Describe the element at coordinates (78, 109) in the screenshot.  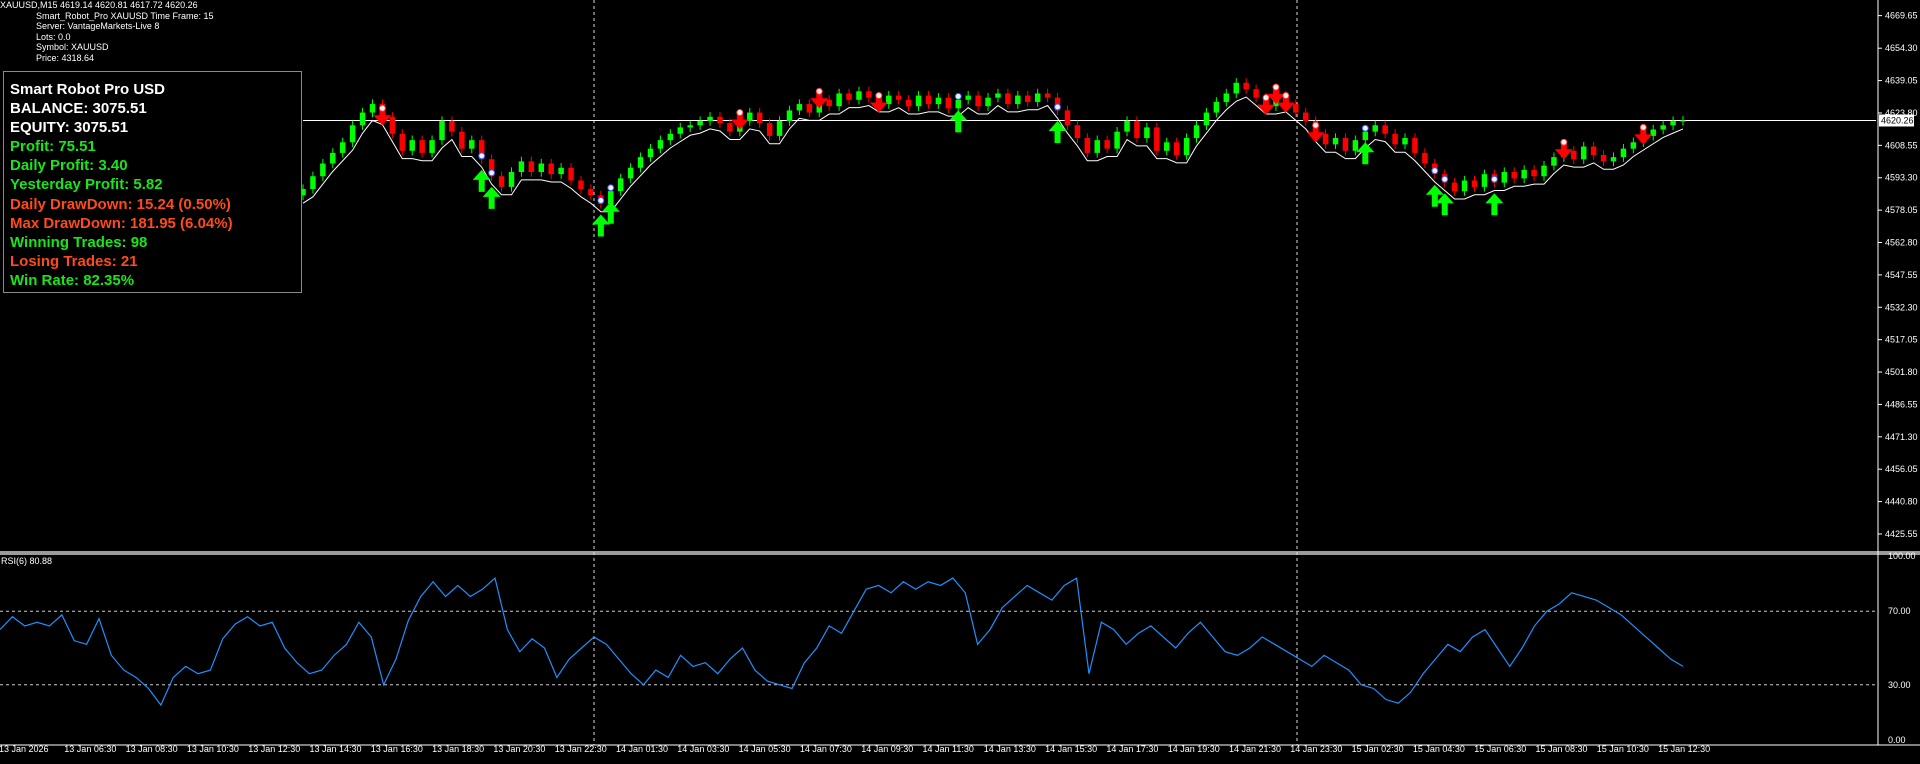
I see `balance-value: BALANCE: 3075.51` at that location.